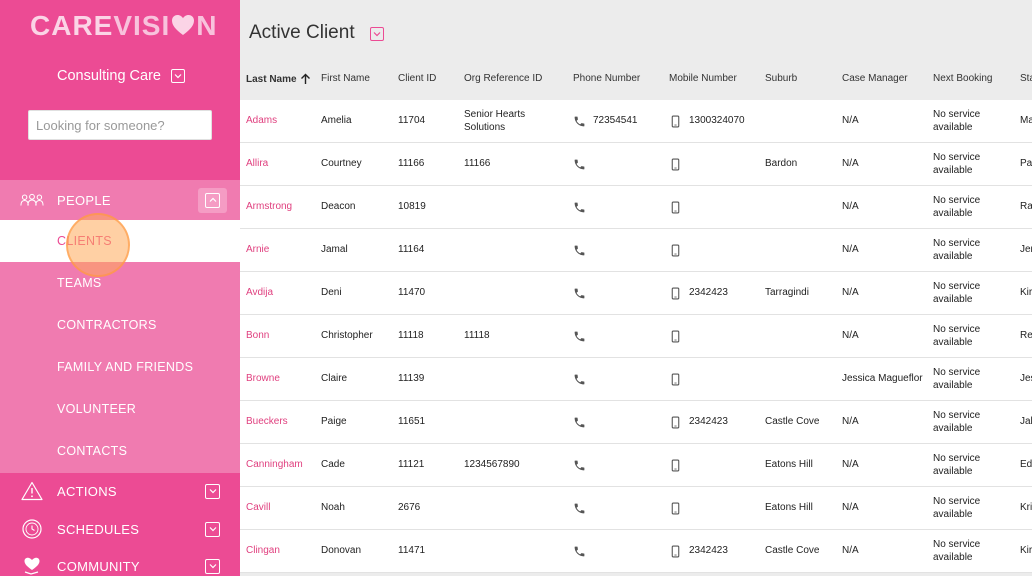 The height and width of the screenshot is (576, 1032). What do you see at coordinates (120, 283) in the screenshot?
I see `sidebar-item-teams: TEAMS` at bounding box center [120, 283].